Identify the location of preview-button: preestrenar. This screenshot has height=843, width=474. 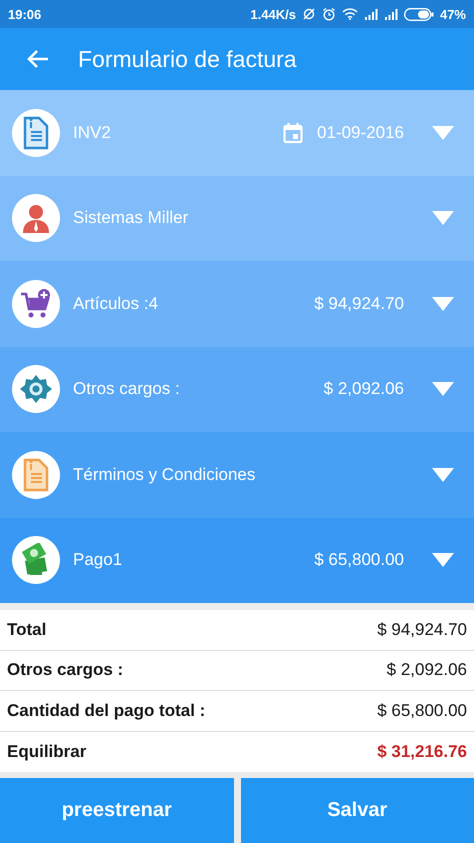
(117, 810).